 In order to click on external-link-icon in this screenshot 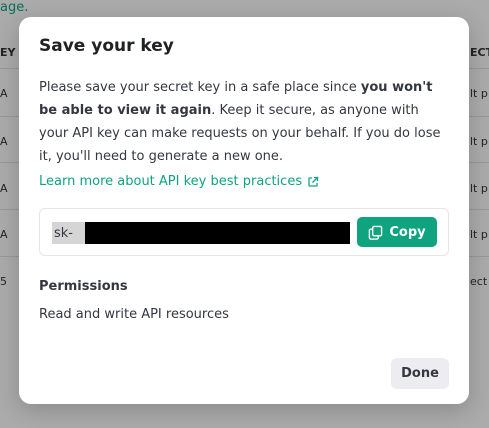, I will do `click(313, 181)`.